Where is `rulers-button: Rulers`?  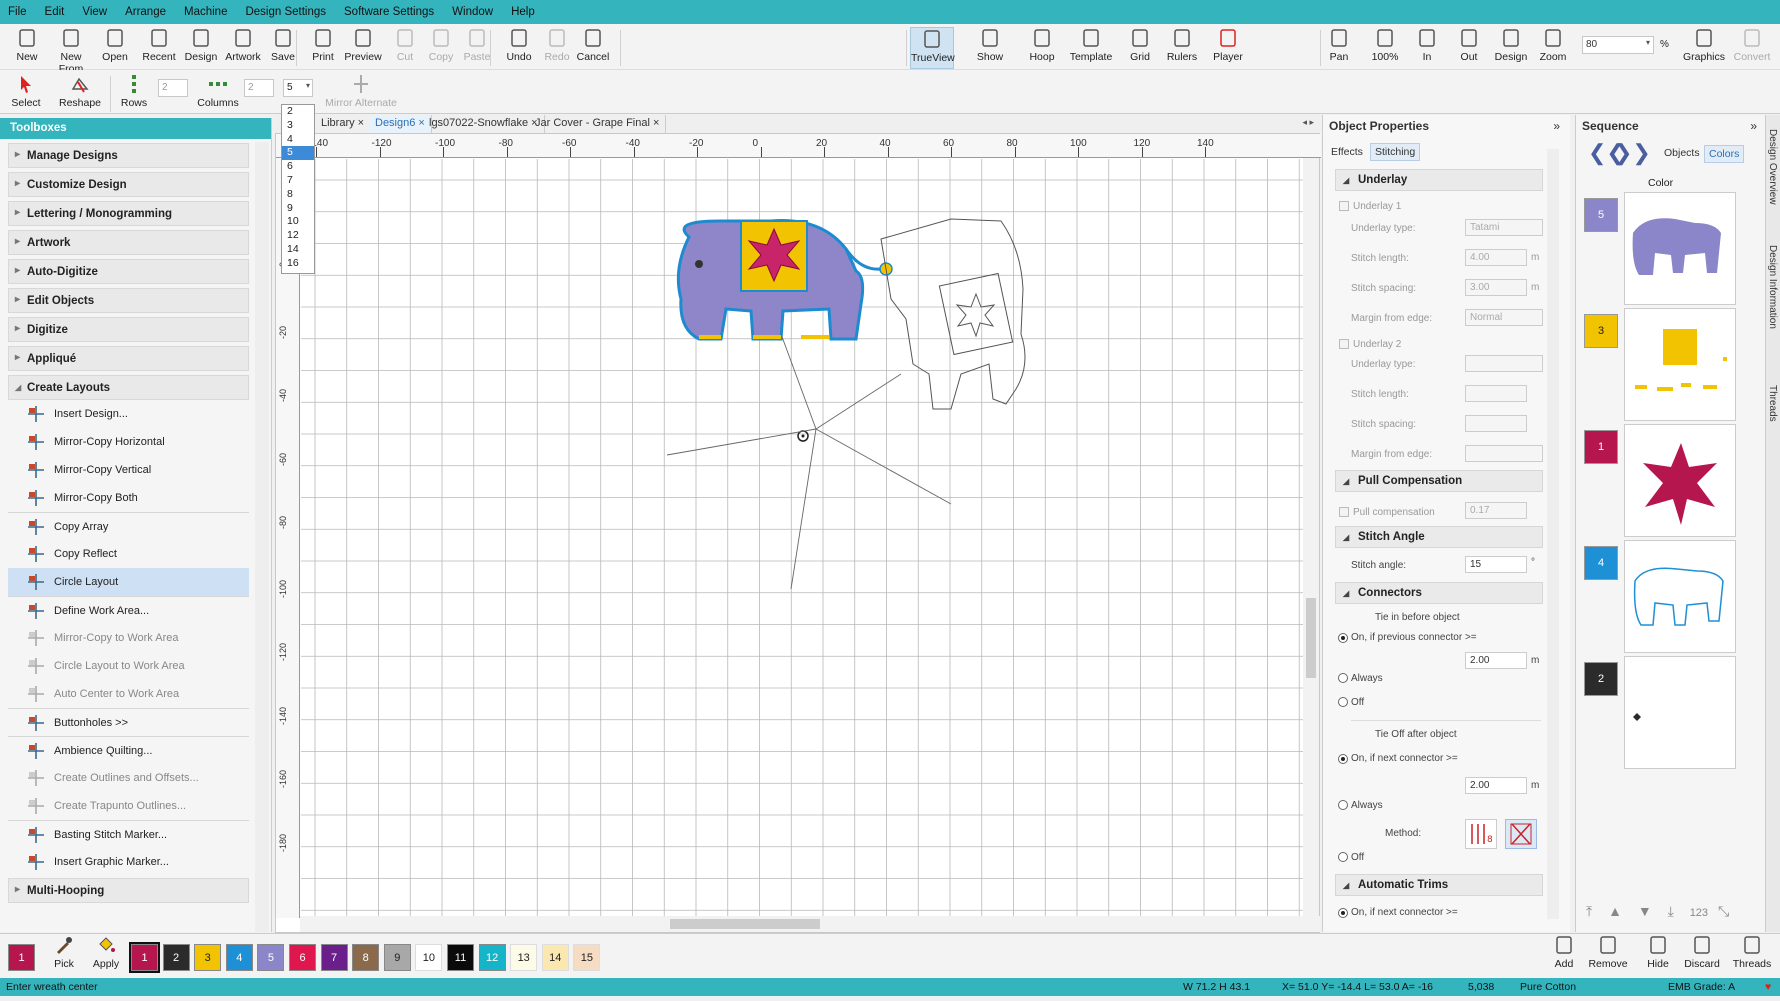 rulers-button: Rulers is located at coordinates (1182, 48).